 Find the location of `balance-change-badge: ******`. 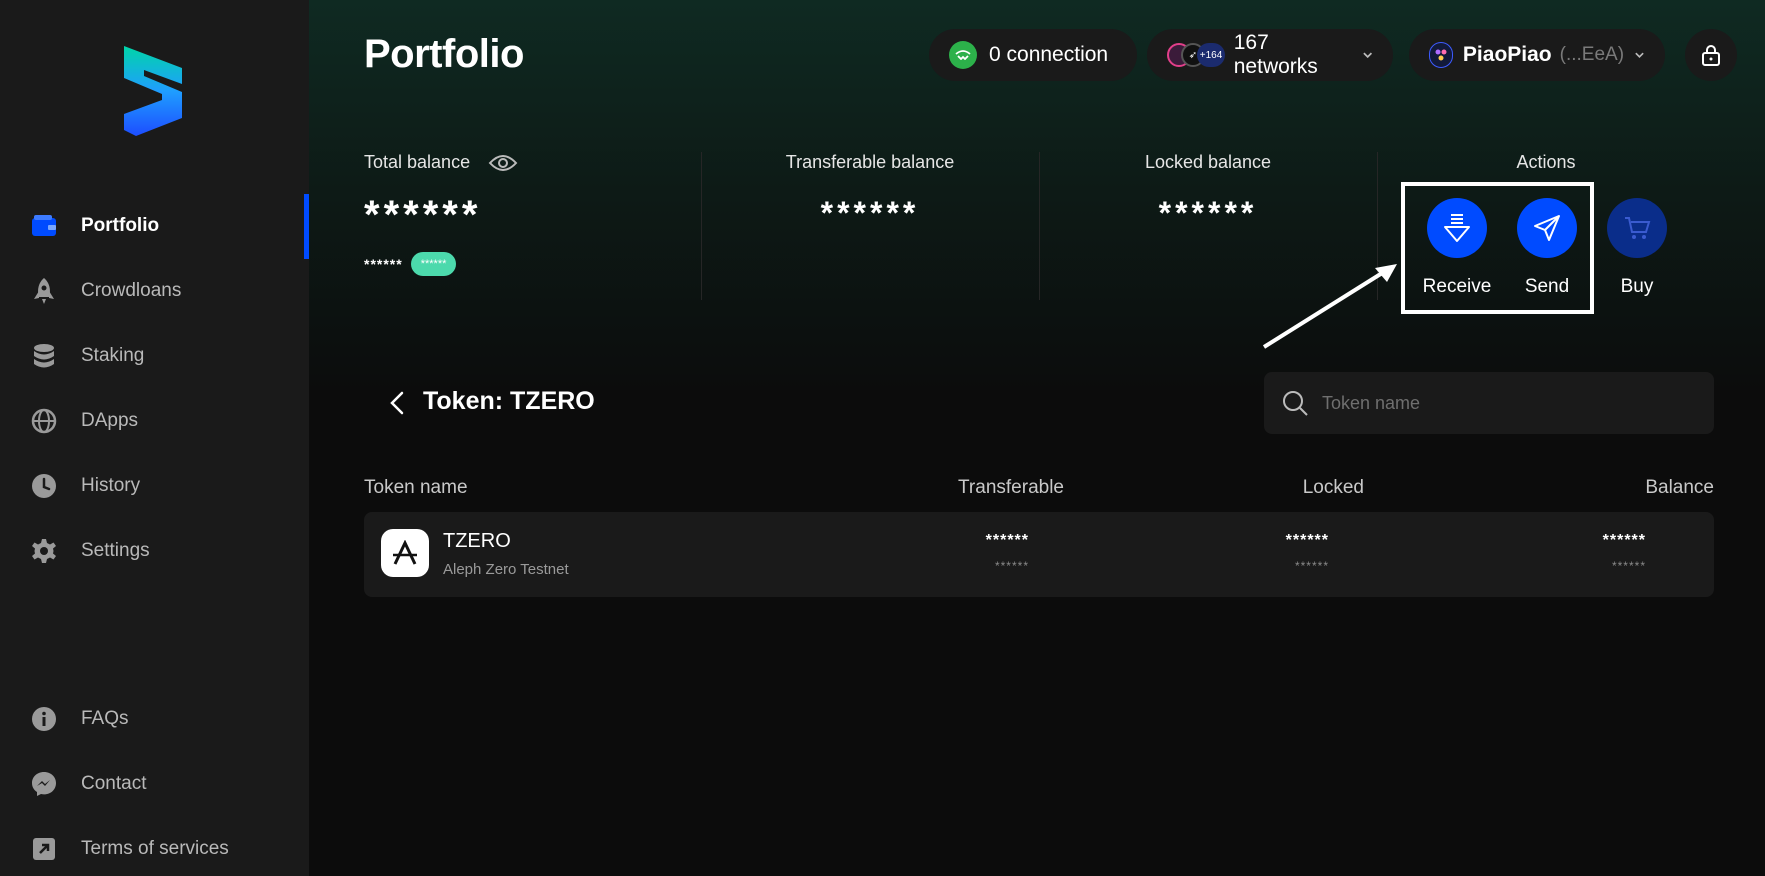

balance-change-badge: ****** is located at coordinates (433, 264).